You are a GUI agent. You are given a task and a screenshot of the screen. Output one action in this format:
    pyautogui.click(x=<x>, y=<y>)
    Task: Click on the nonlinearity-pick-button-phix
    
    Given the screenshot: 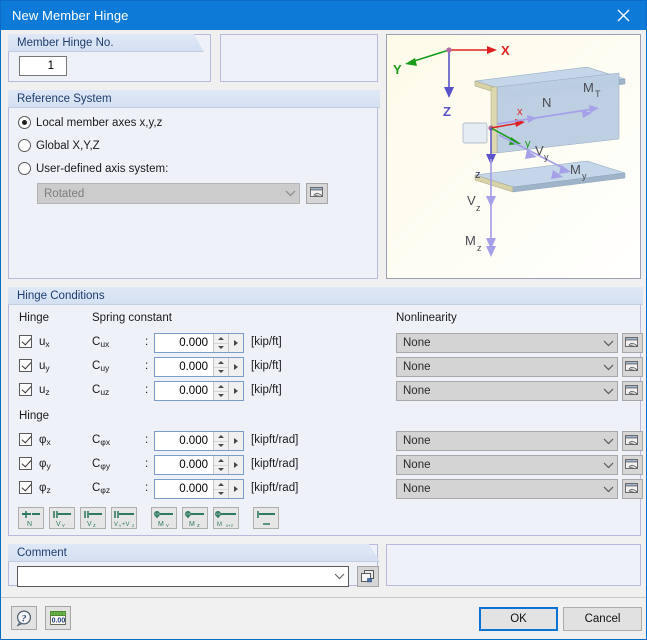 What is the action you would take?
    pyautogui.click(x=632, y=441)
    